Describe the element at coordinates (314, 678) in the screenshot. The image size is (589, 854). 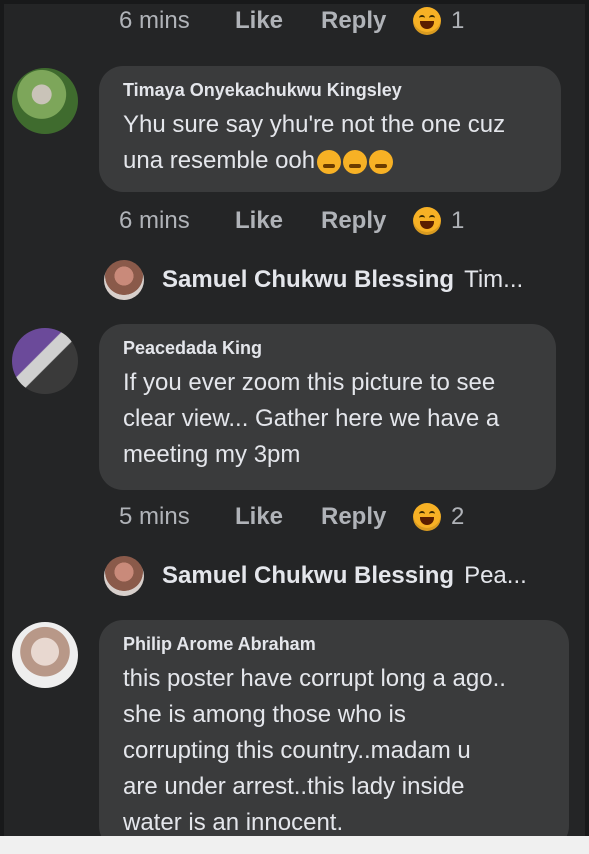
I see `comment-text-line: this poster have corrupt long a ago..` at that location.